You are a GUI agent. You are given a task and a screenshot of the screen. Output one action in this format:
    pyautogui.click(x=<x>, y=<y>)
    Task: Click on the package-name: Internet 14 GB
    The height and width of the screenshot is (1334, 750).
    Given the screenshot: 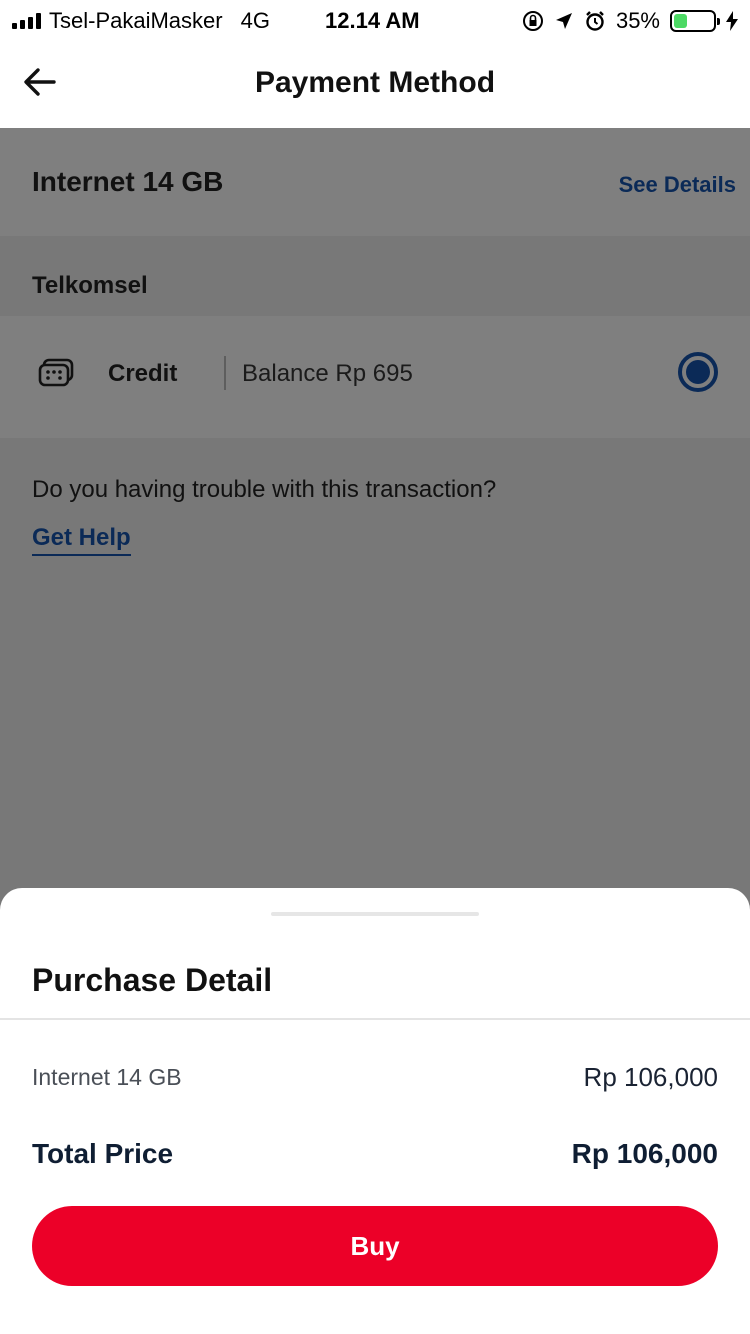 What is the action you would take?
    pyautogui.click(x=128, y=181)
    